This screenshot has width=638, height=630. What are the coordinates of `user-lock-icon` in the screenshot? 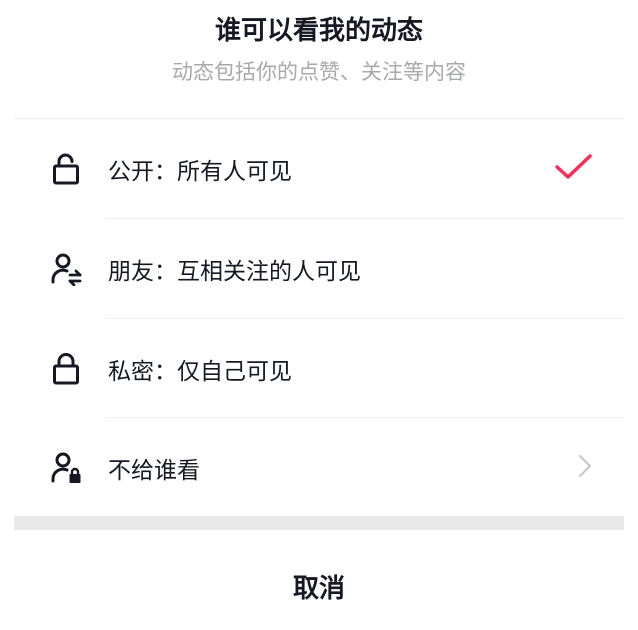 It's located at (66, 468).